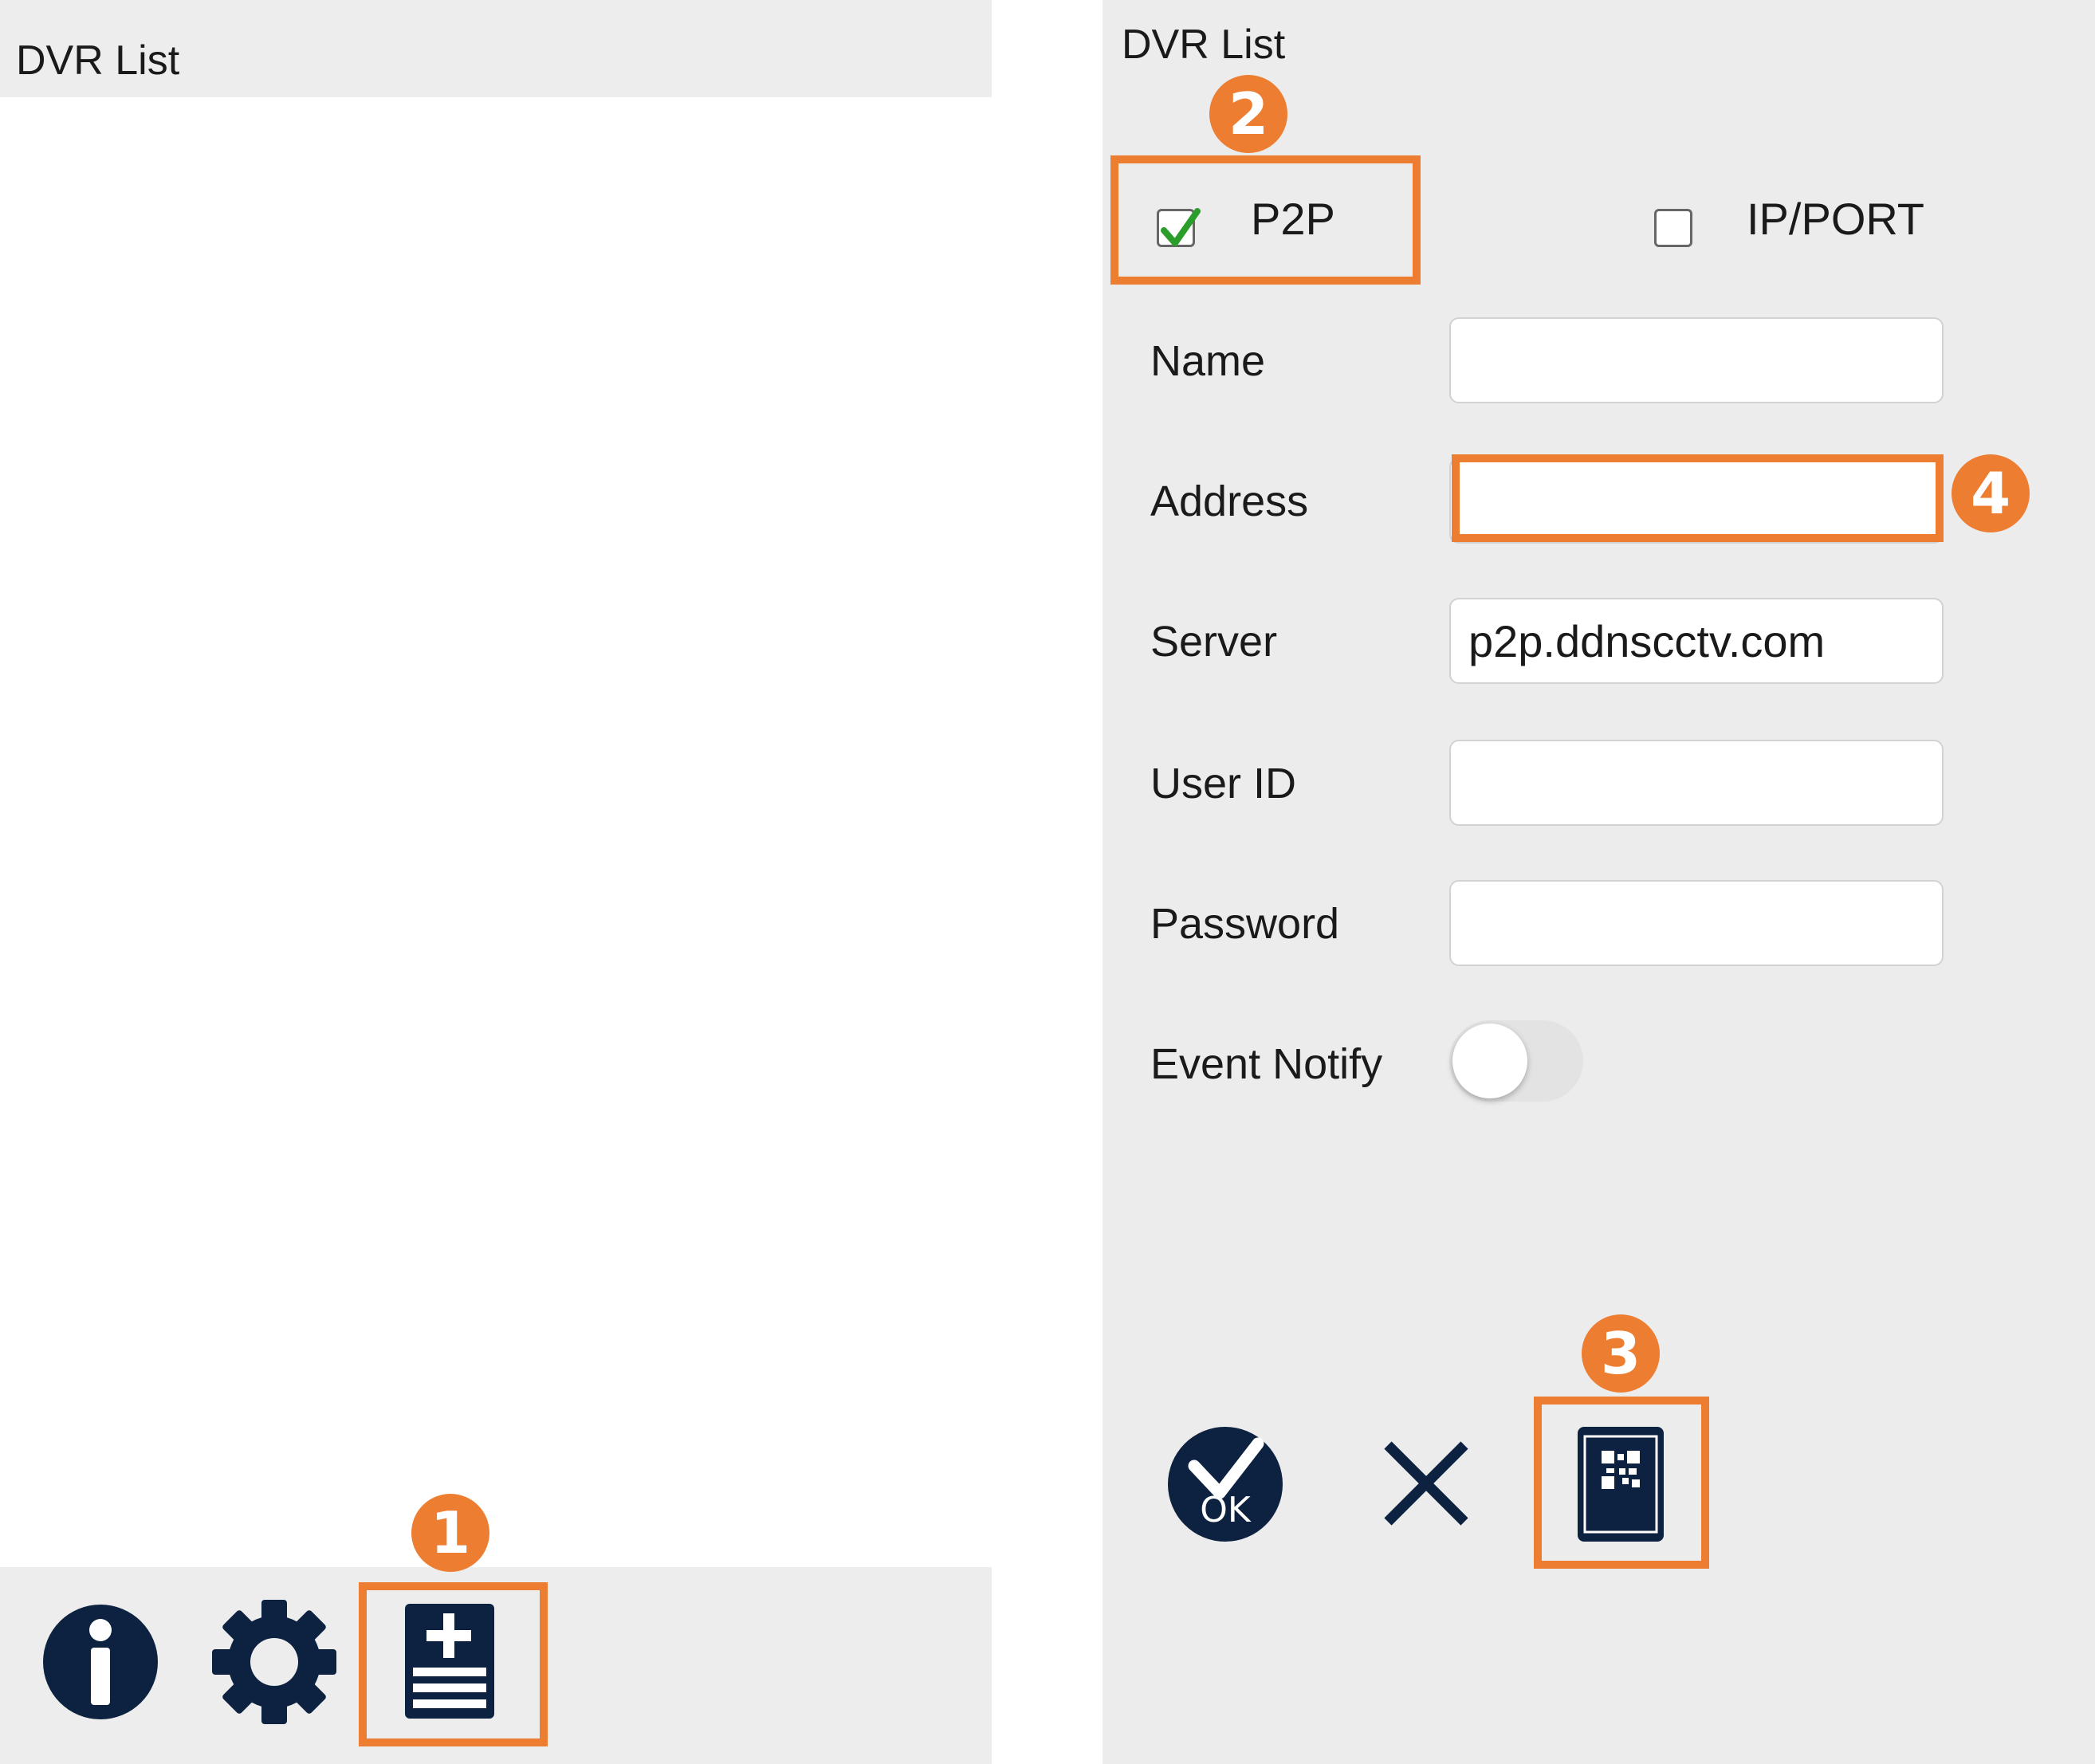 Image resolution: width=2095 pixels, height=1764 pixels. What do you see at coordinates (1621, 1354) in the screenshot?
I see `step-badge-3: 3` at bounding box center [1621, 1354].